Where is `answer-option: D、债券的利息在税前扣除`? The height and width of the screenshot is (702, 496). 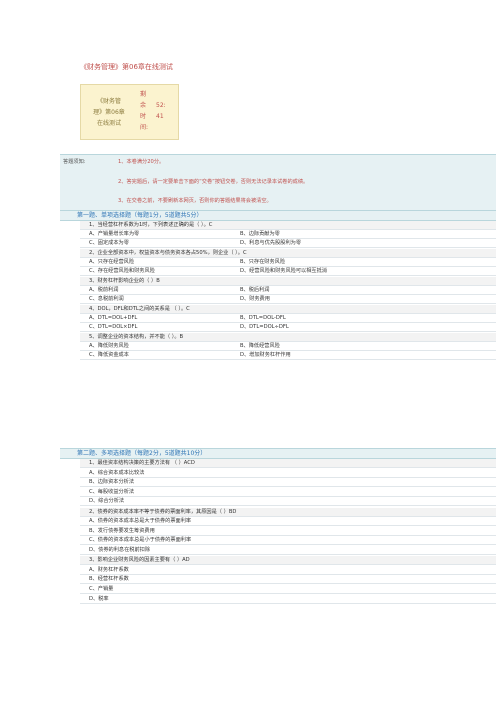 answer-option: D、债券的利息在税前扣除 is located at coordinates (119, 550).